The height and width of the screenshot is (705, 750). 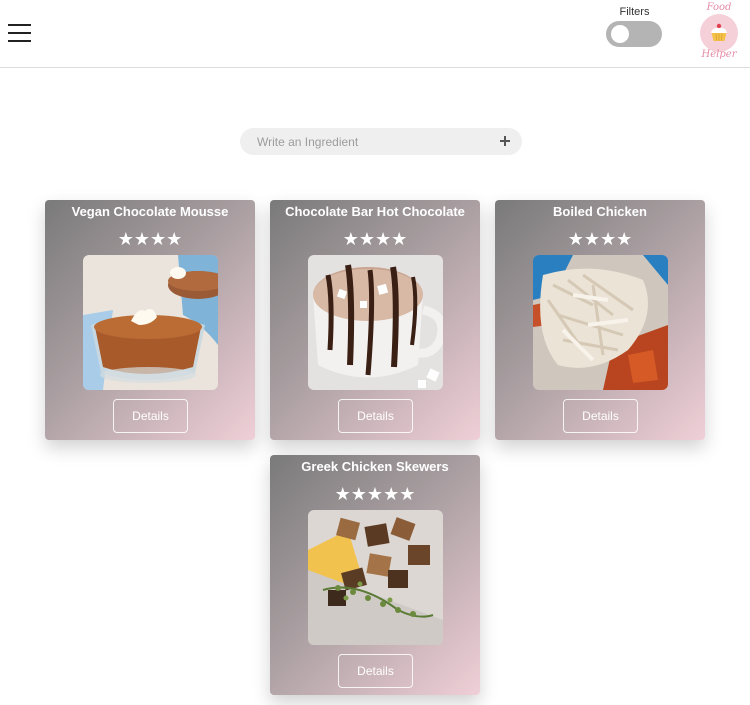 I want to click on chocolate-mousse-photo, so click(x=150, y=322).